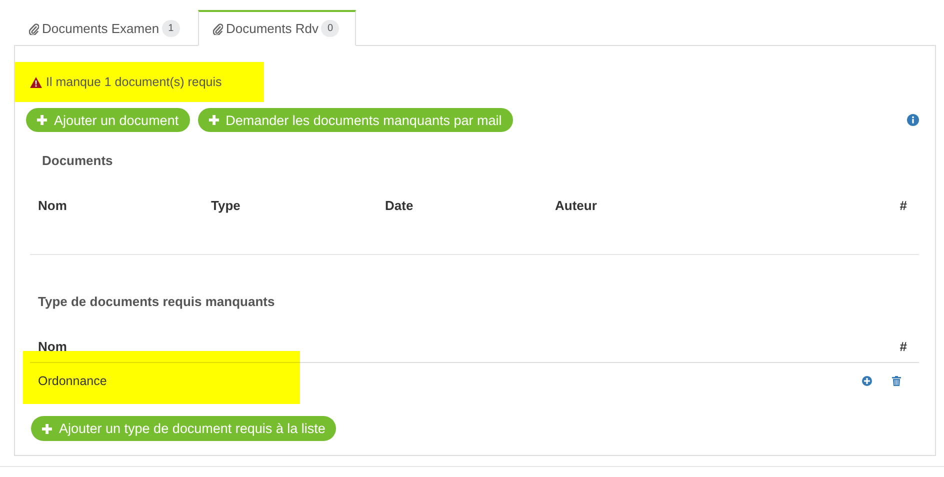  What do you see at coordinates (576, 205) in the screenshot?
I see `column-header: Auteur` at bounding box center [576, 205].